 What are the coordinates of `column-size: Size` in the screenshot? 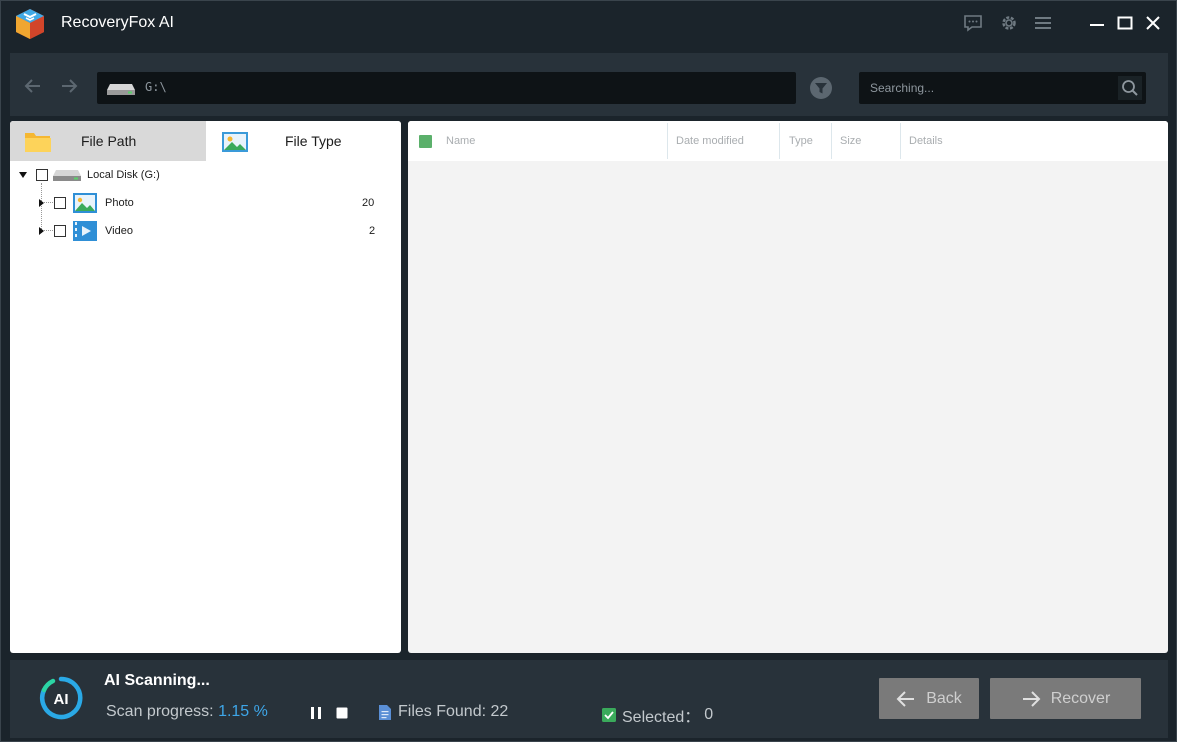 It's located at (850, 141).